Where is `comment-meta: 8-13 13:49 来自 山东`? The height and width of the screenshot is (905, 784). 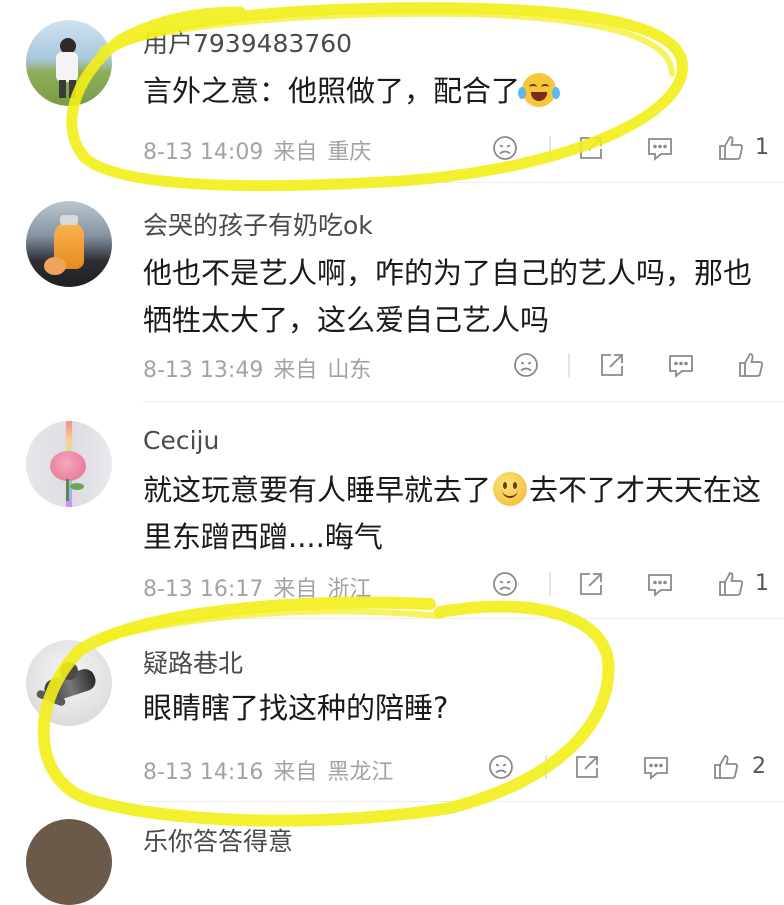
comment-meta: 8-13 13:49 来自 山东 is located at coordinates (257, 368).